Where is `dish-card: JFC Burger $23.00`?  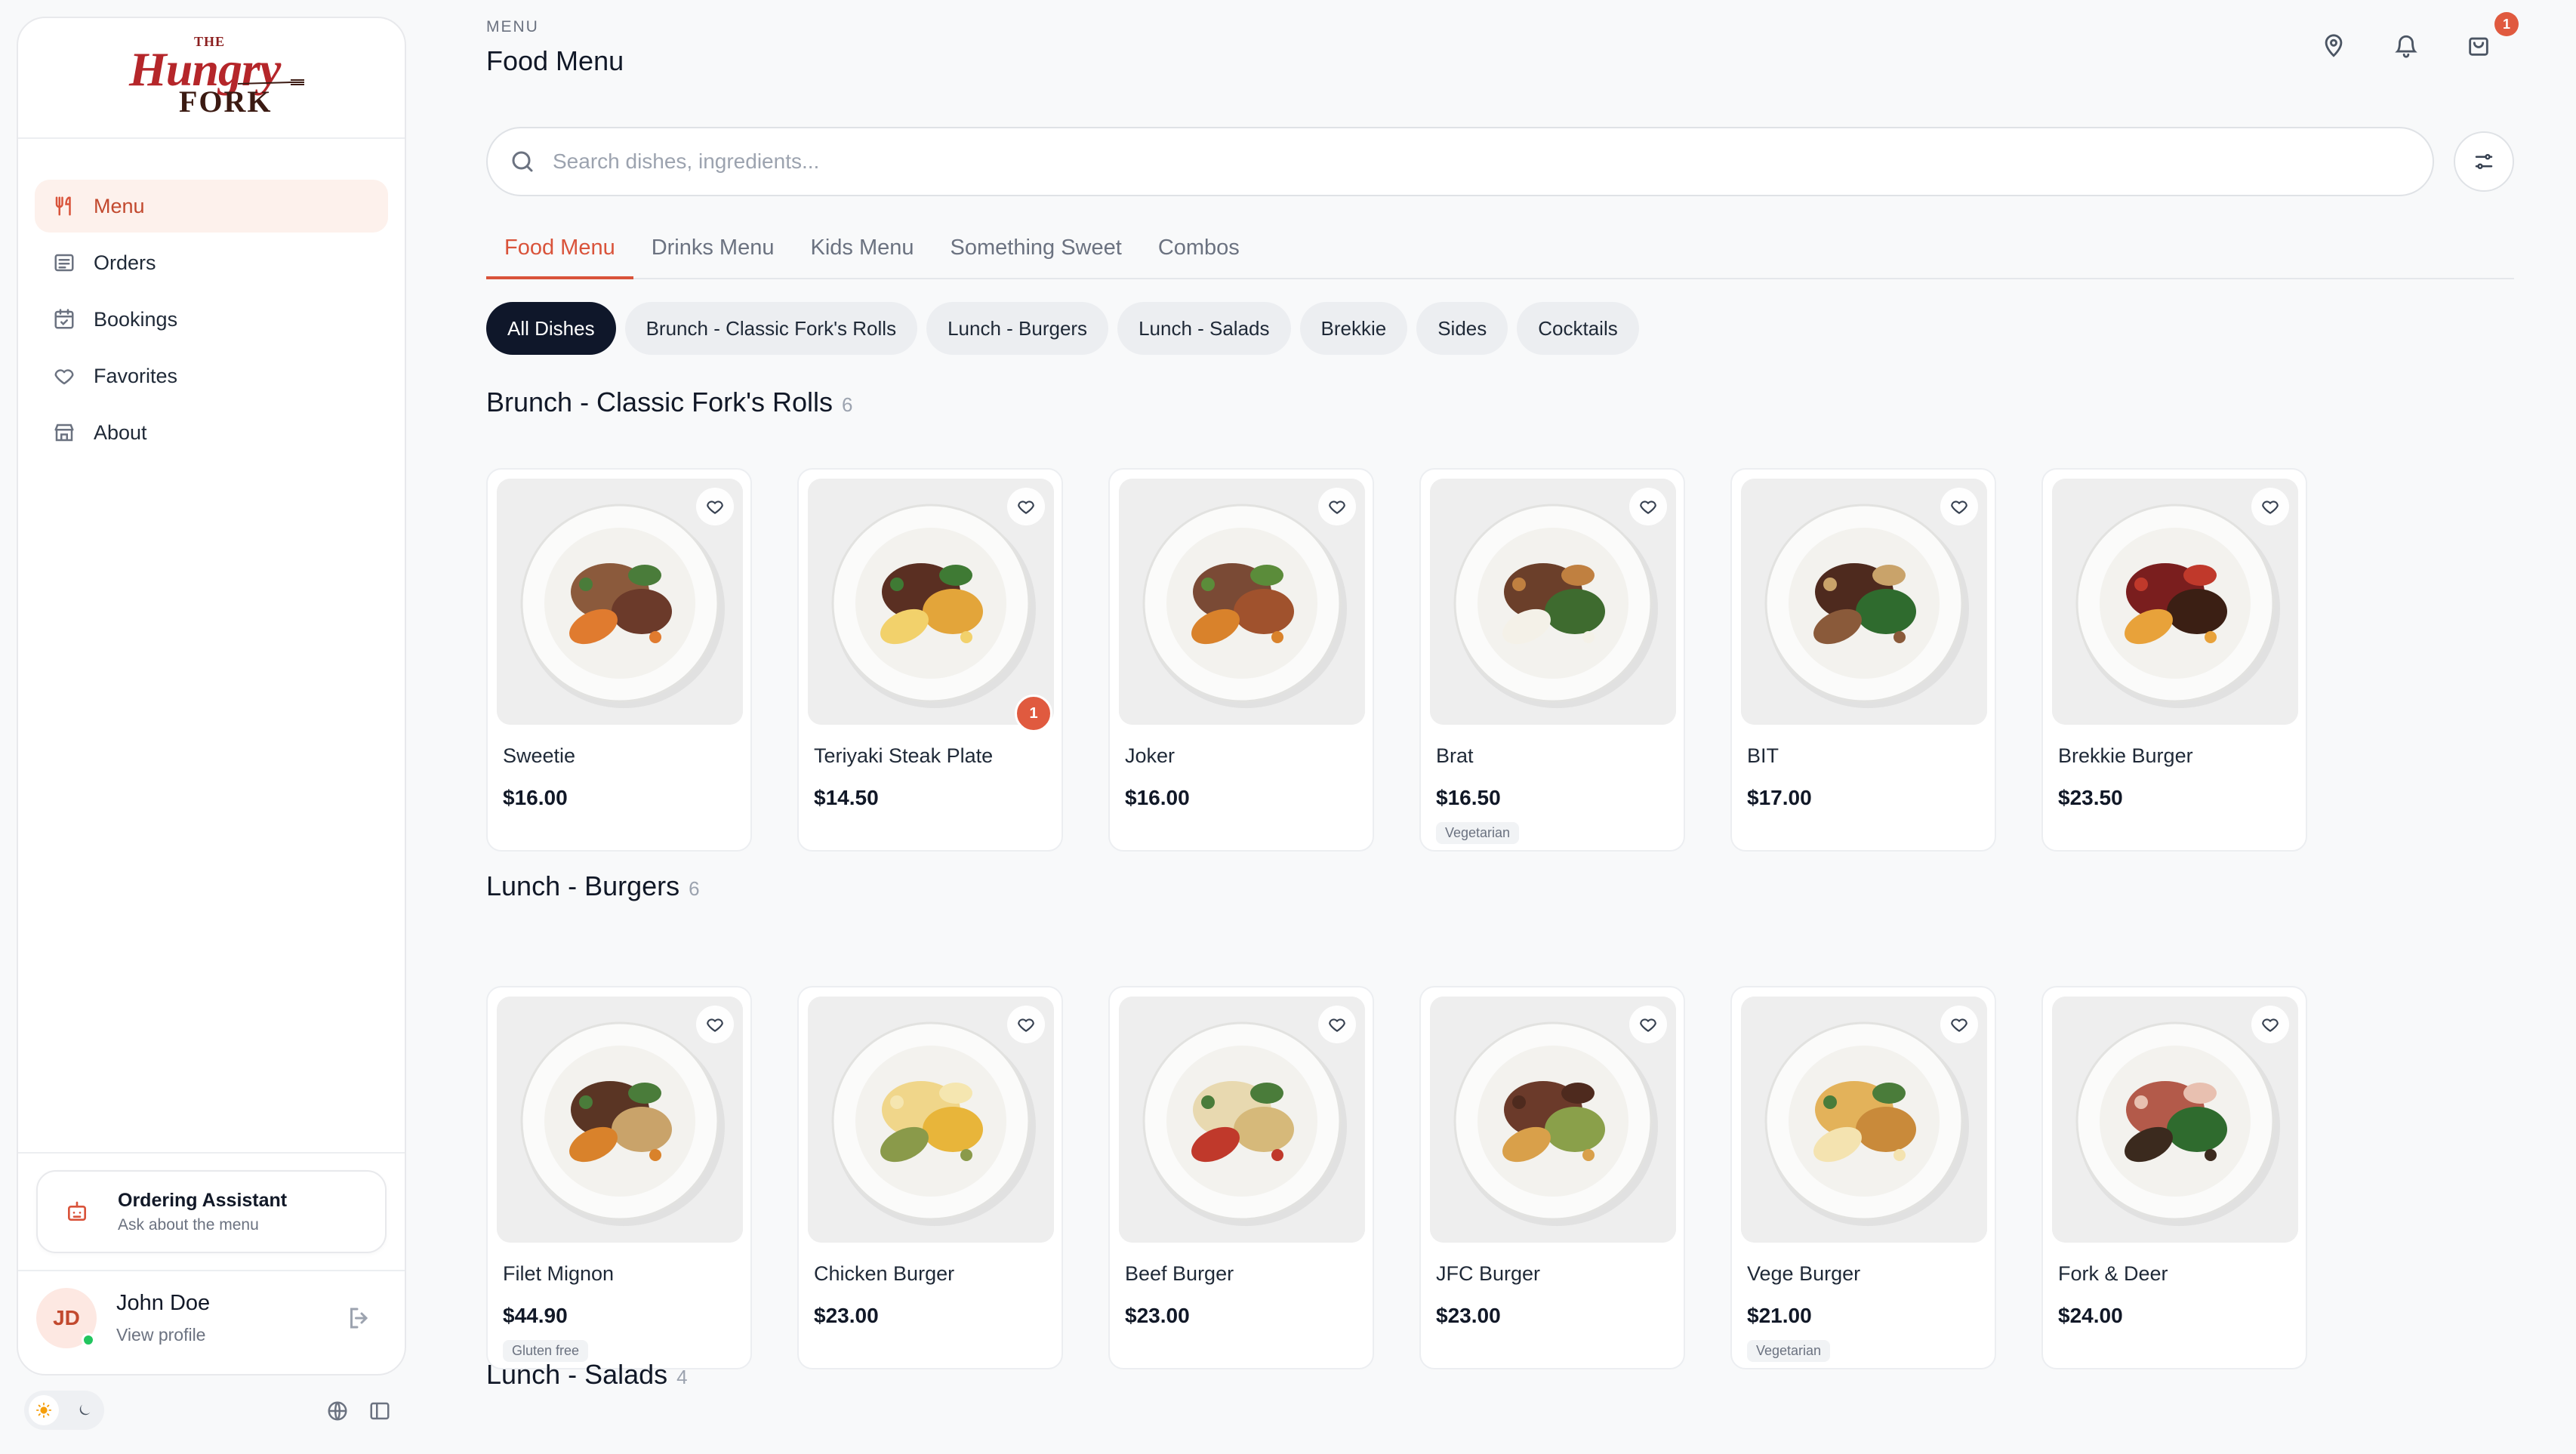 dish-card: JFC Burger $23.00 is located at coordinates (1552, 1177).